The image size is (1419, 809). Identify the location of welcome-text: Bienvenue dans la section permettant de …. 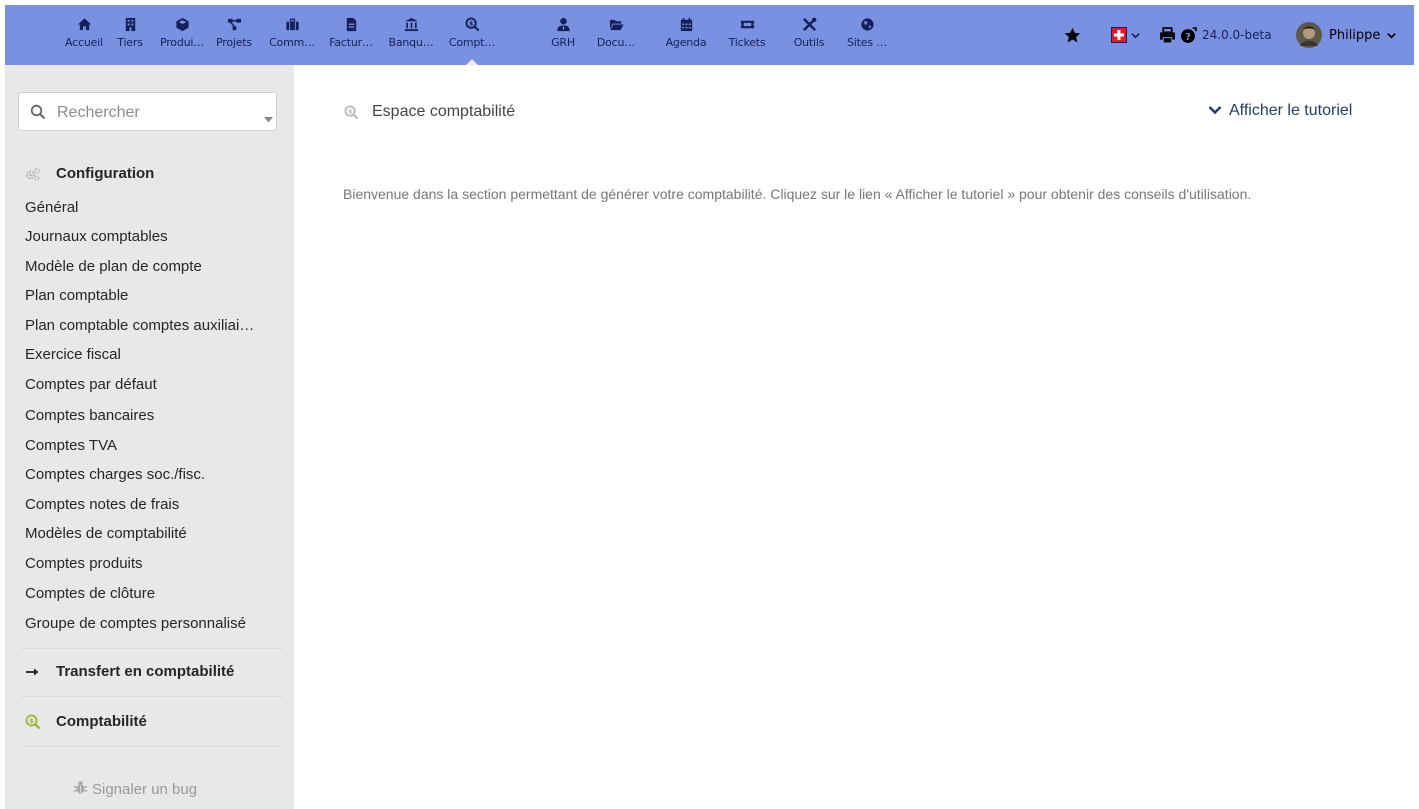
(797, 194).